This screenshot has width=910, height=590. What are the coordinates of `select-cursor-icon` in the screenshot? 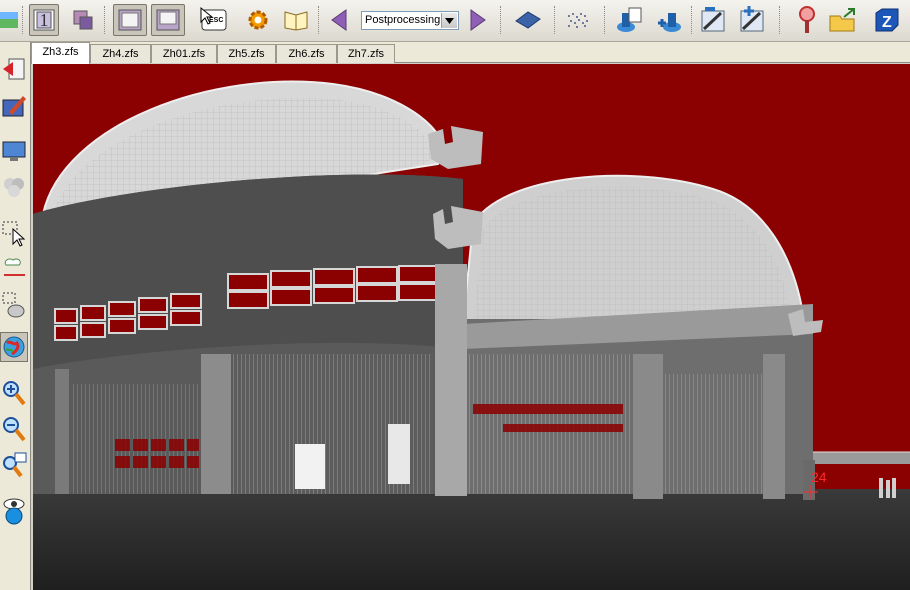 It's located at (14, 233).